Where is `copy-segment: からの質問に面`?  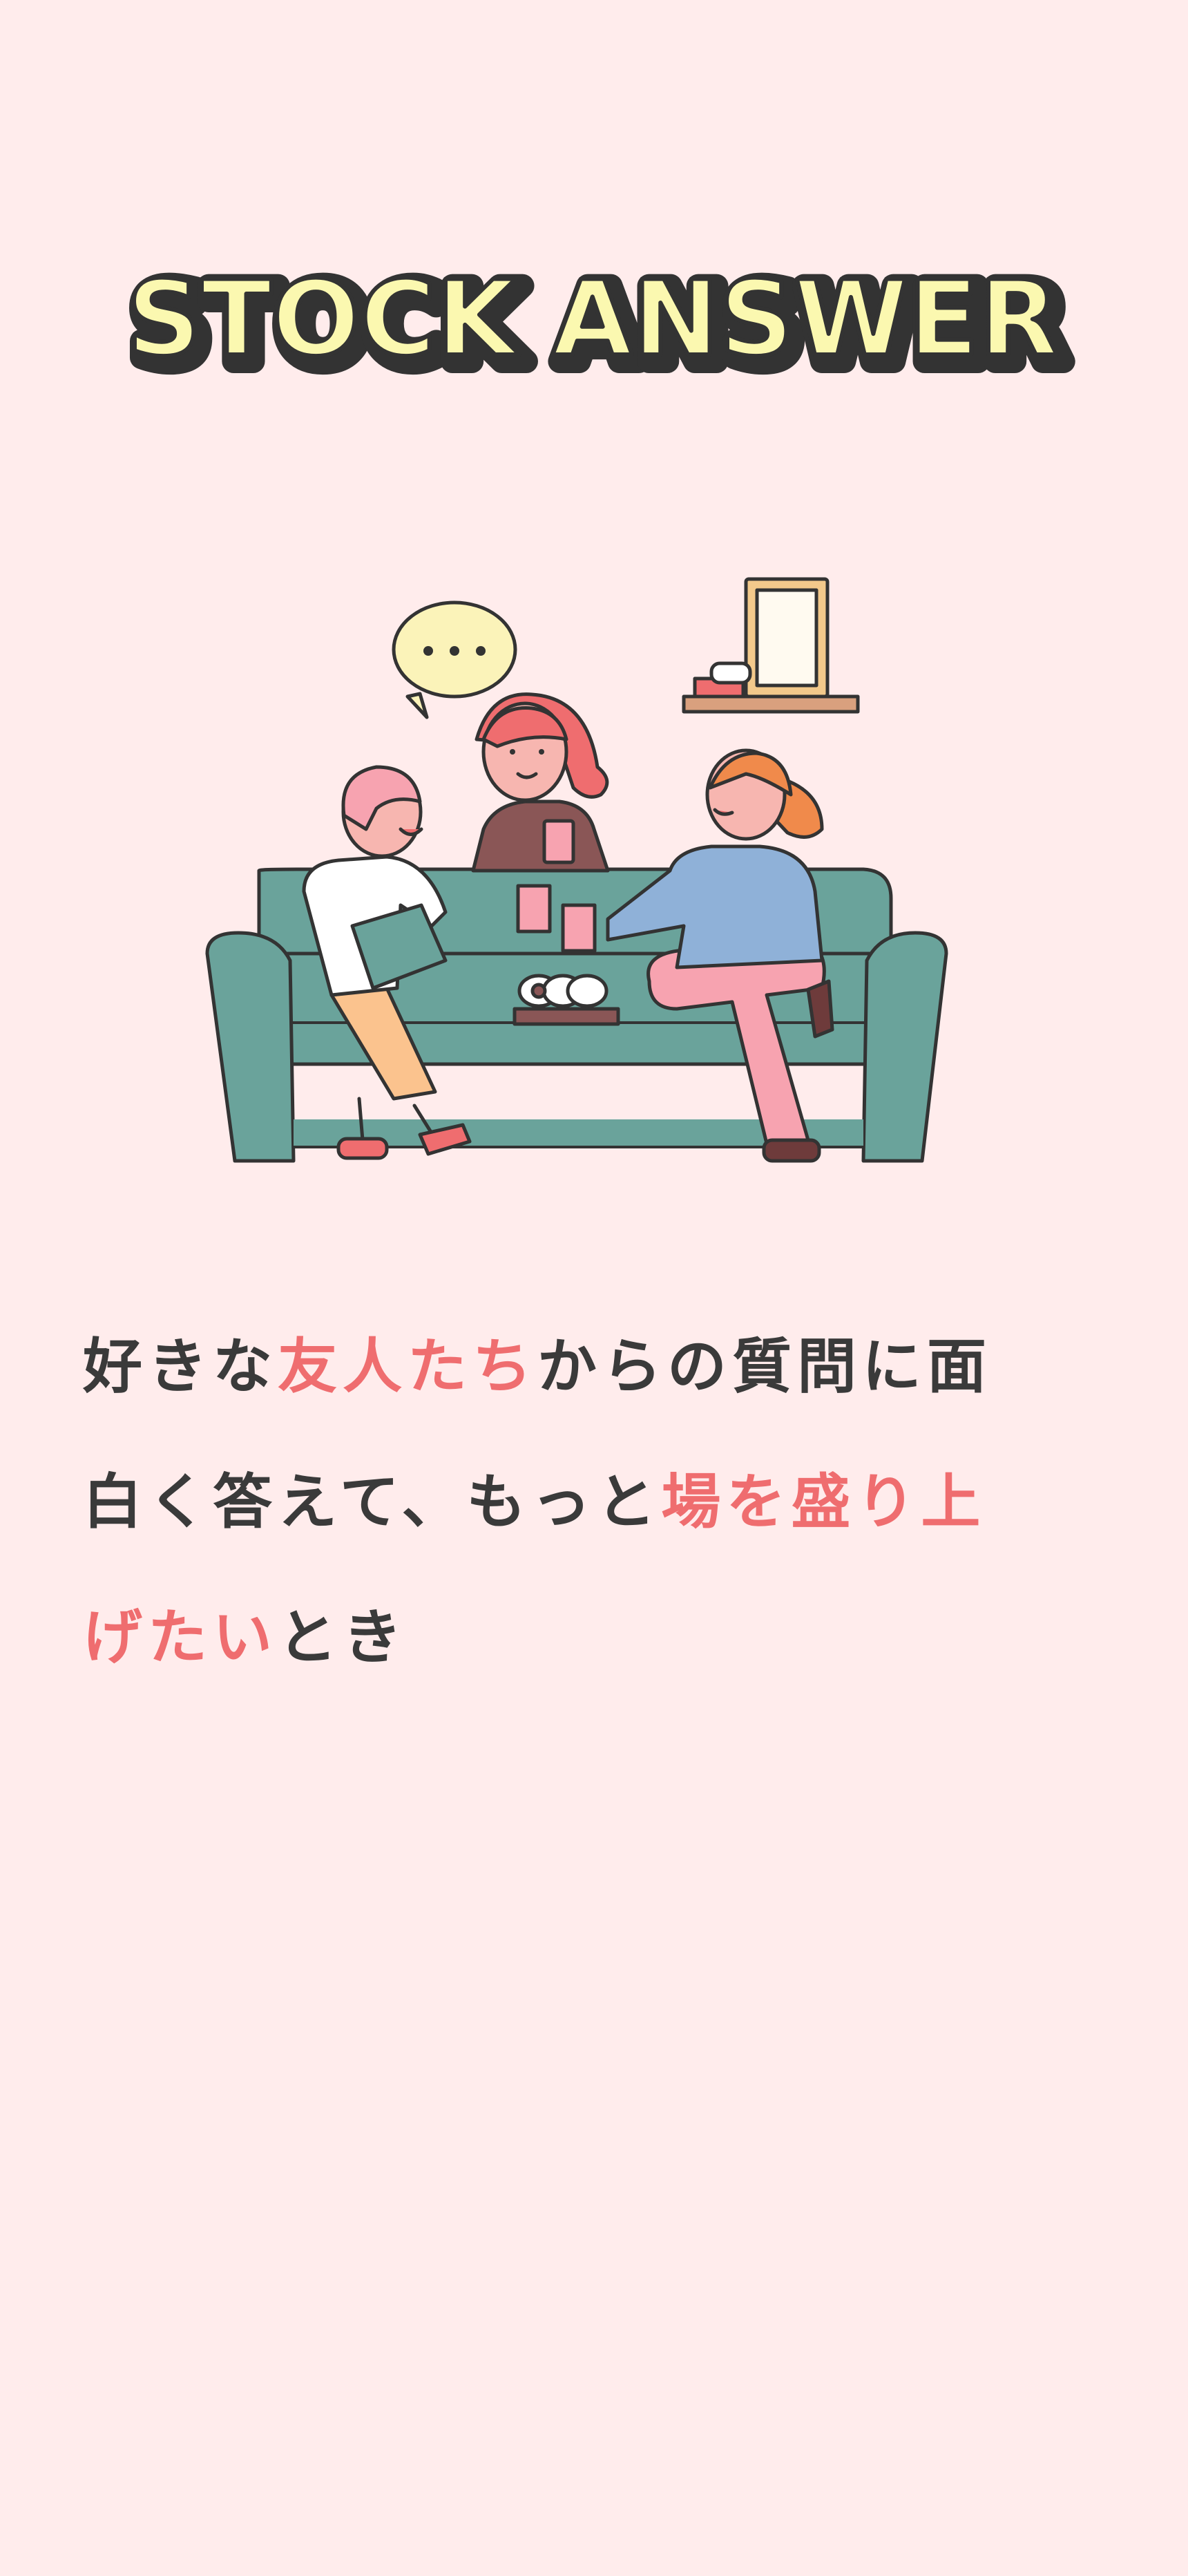 copy-segment: からの質問に面 is located at coordinates (765, 1366).